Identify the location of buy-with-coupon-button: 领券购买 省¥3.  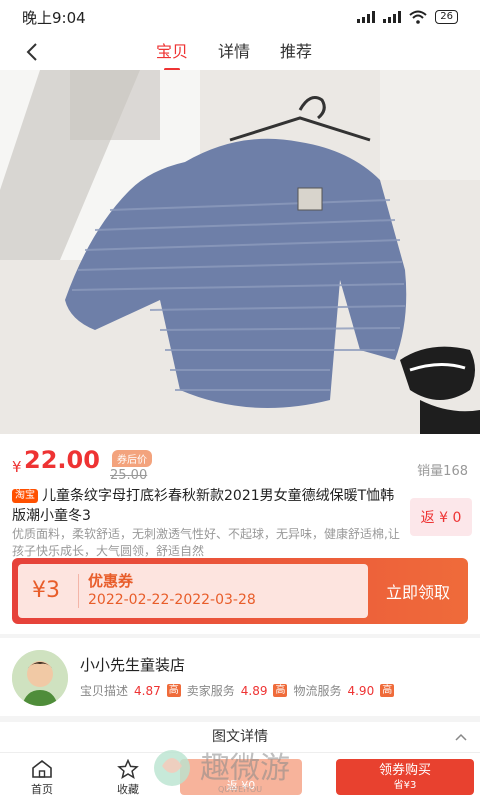
(405, 777).